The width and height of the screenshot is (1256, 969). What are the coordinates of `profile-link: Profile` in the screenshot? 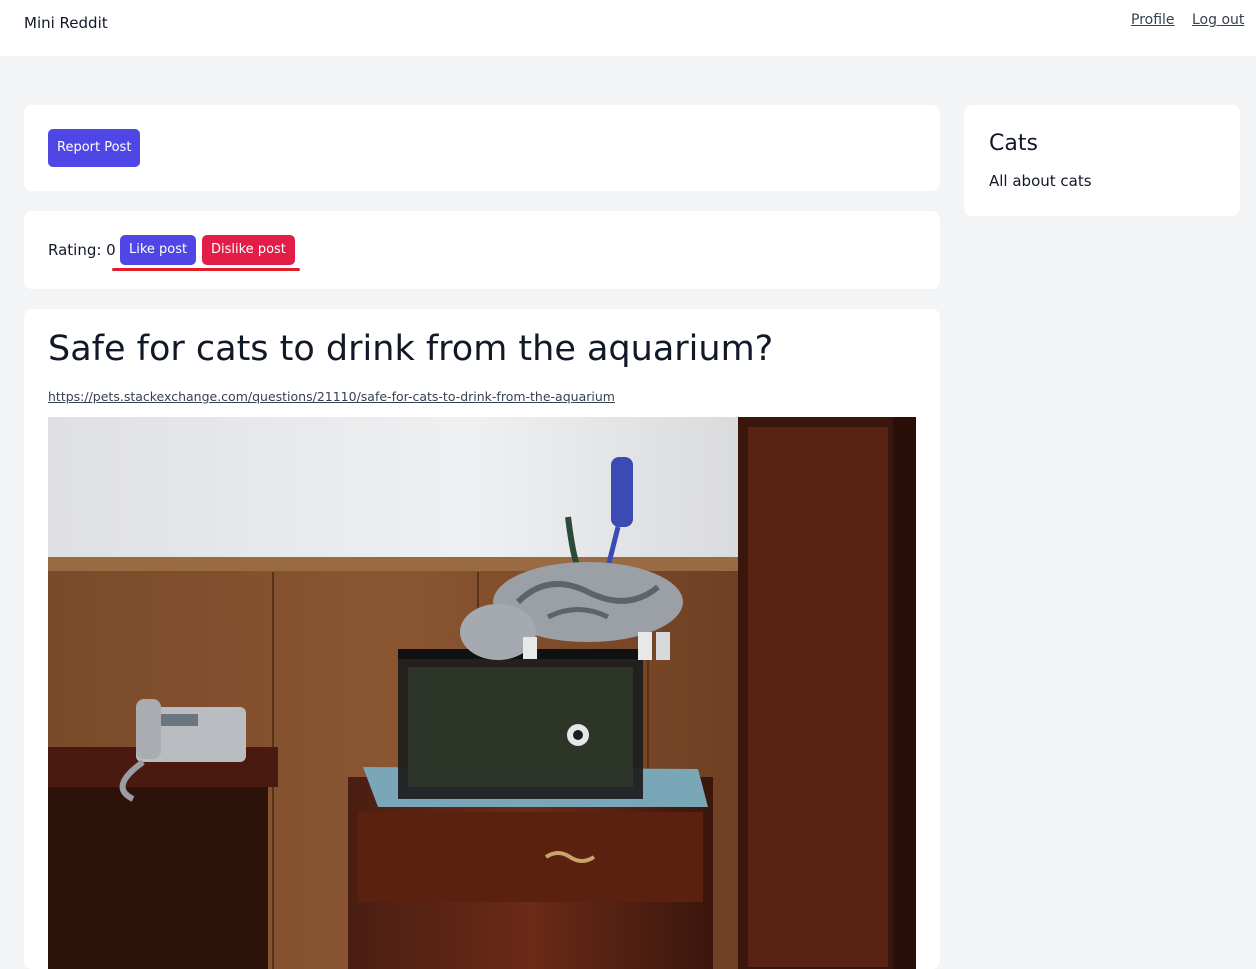 It's located at (1153, 20).